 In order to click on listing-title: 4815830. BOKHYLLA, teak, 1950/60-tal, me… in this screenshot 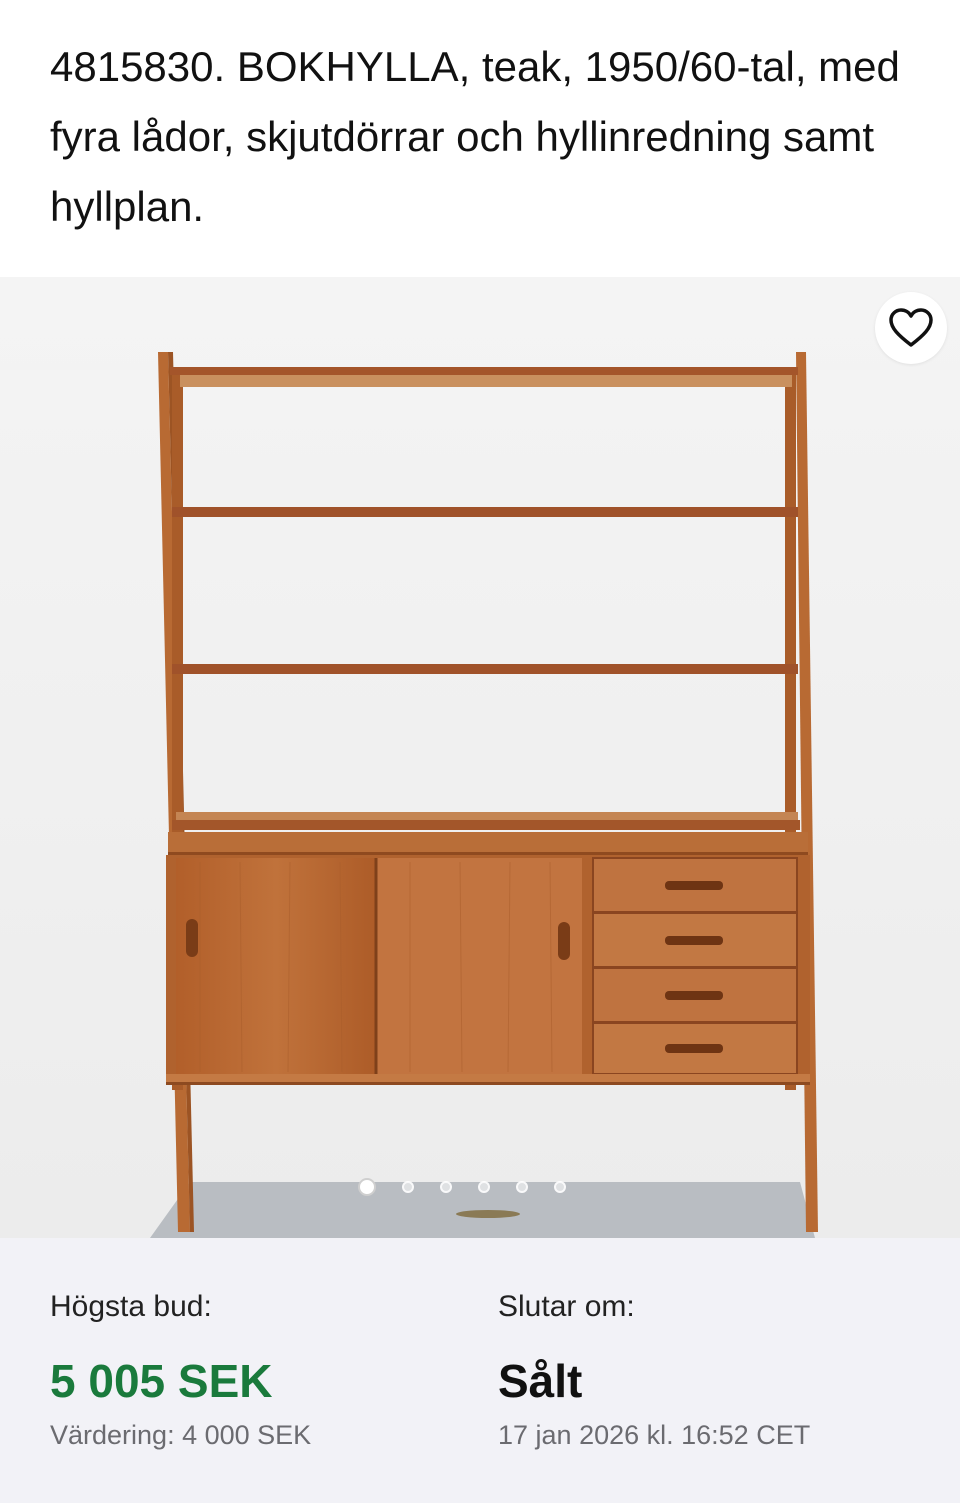, I will do `click(475, 136)`.